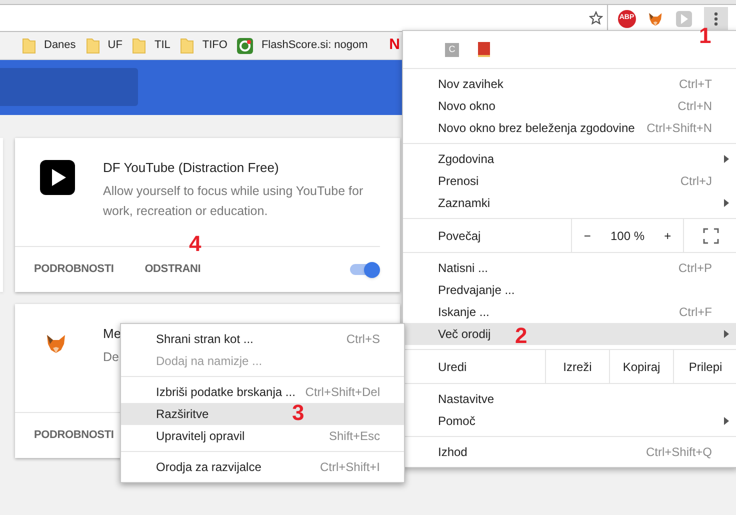 This screenshot has width=736, height=515. What do you see at coordinates (262, 467) in the screenshot?
I see `menu-item: Orodja za razvijalce Ctrl+Shift+I` at bounding box center [262, 467].